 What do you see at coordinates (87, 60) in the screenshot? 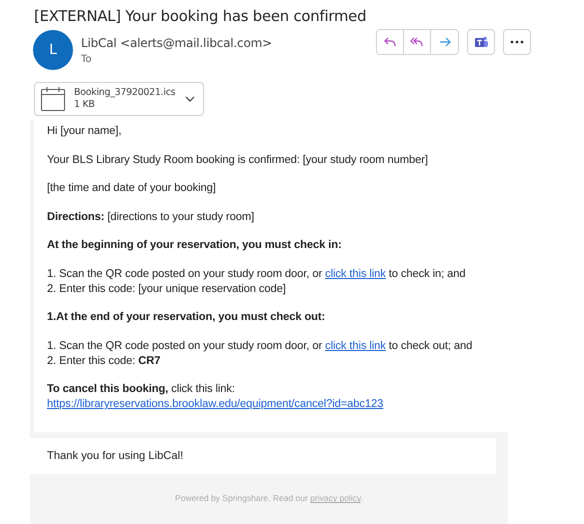
I see `to-label: To` at bounding box center [87, 60].